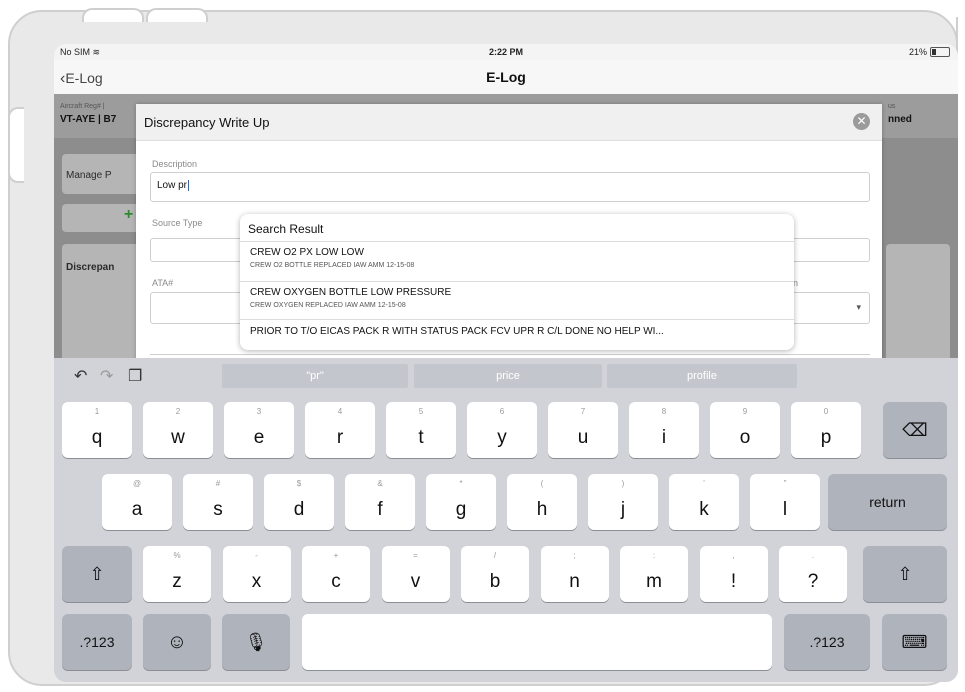 Image resolution: width=965 pixels, height=692 pixels. What do you see at coordinates (785, 483) in the screenshot?
I see `key-alt-label: "` at bounding box center [785, 483].